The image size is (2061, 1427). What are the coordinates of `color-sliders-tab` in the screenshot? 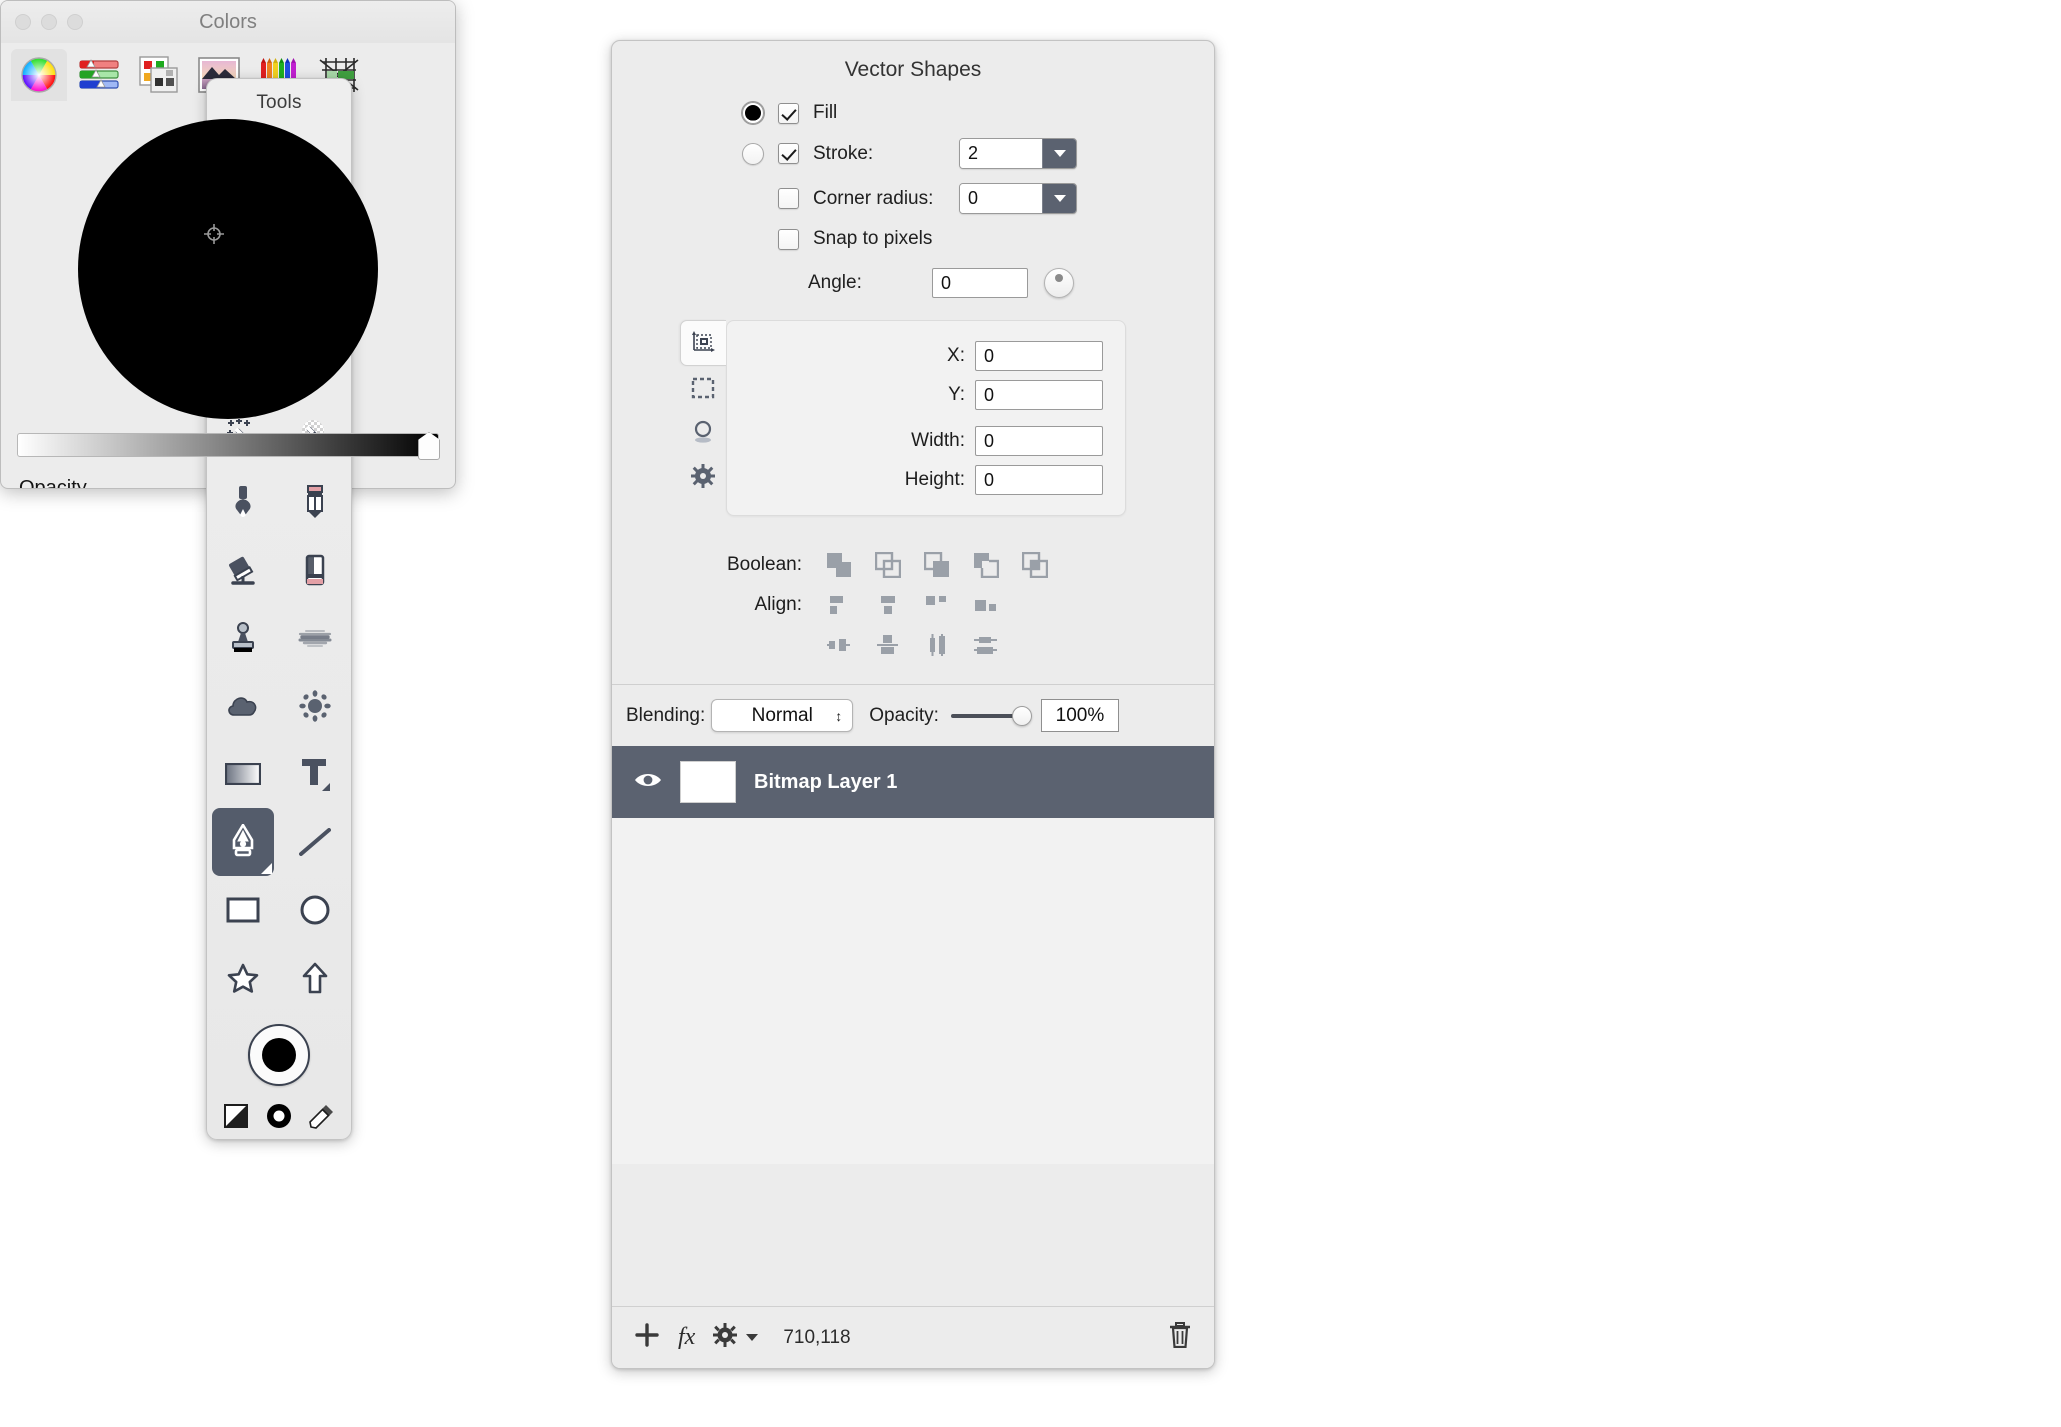 It's located at (99, 75).